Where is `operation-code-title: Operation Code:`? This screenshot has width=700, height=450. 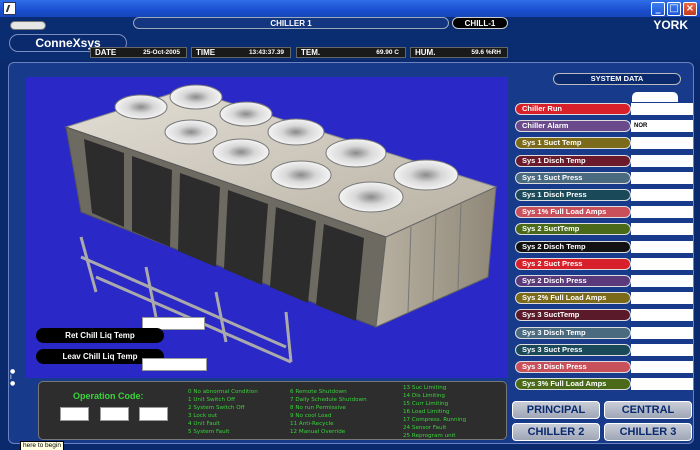 operation-code-title: Operation Code: is located at coordinates (108, 396).